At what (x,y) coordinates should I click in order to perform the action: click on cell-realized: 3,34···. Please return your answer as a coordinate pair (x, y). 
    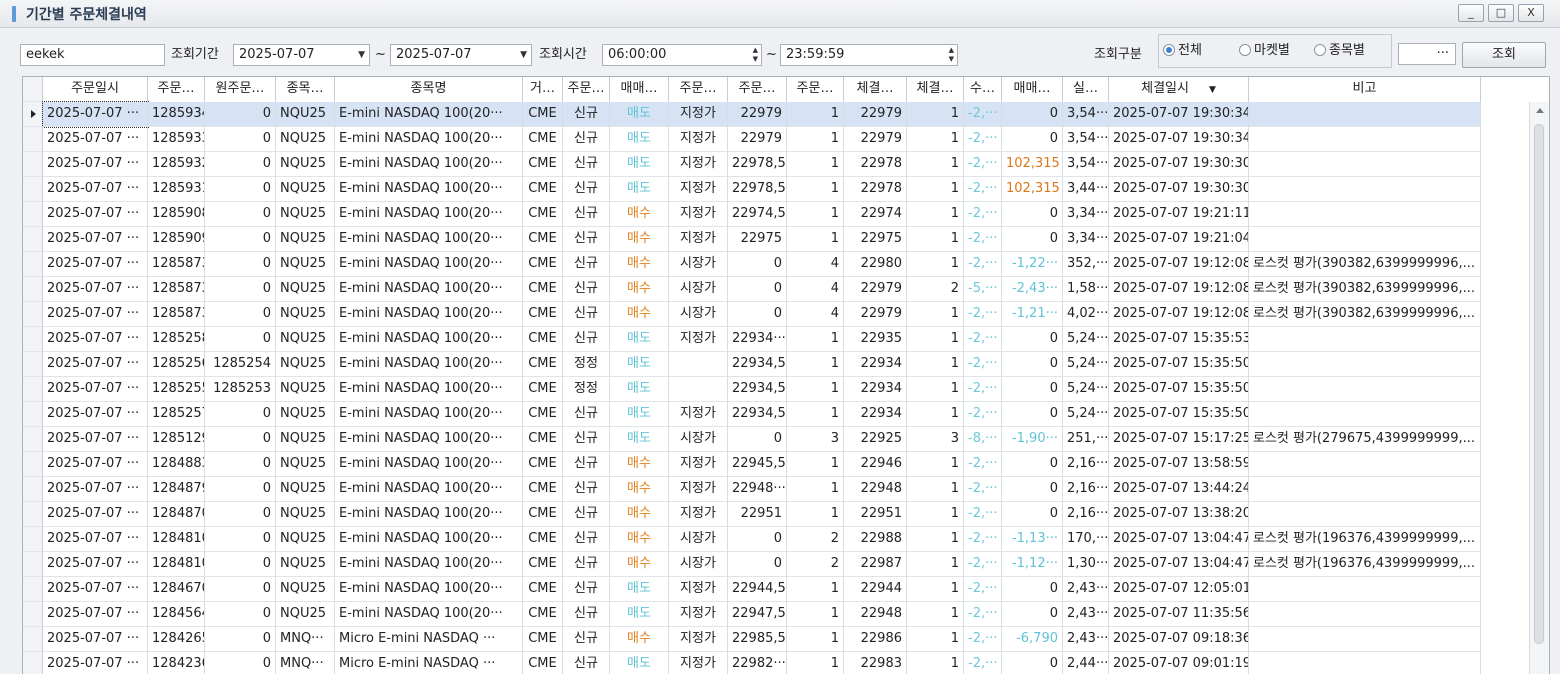
    Looking at the image, I should click on (1086, 239).